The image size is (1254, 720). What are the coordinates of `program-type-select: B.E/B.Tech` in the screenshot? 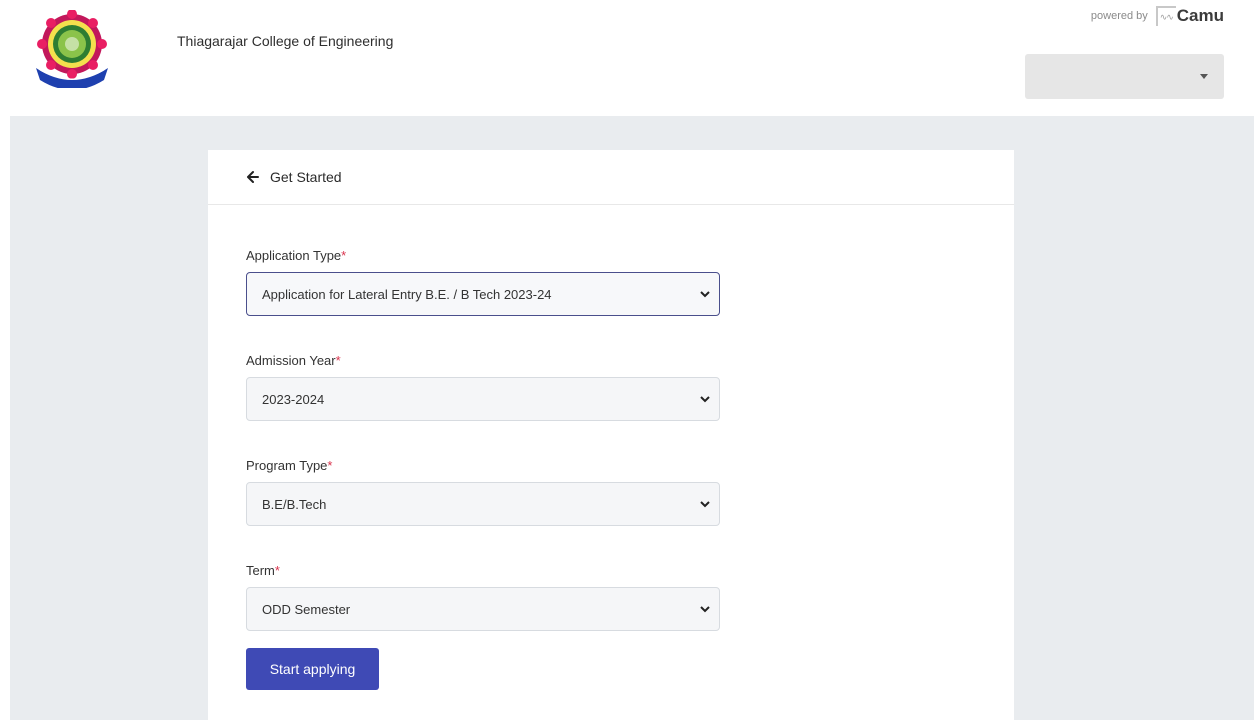 It's located at (483, 504).